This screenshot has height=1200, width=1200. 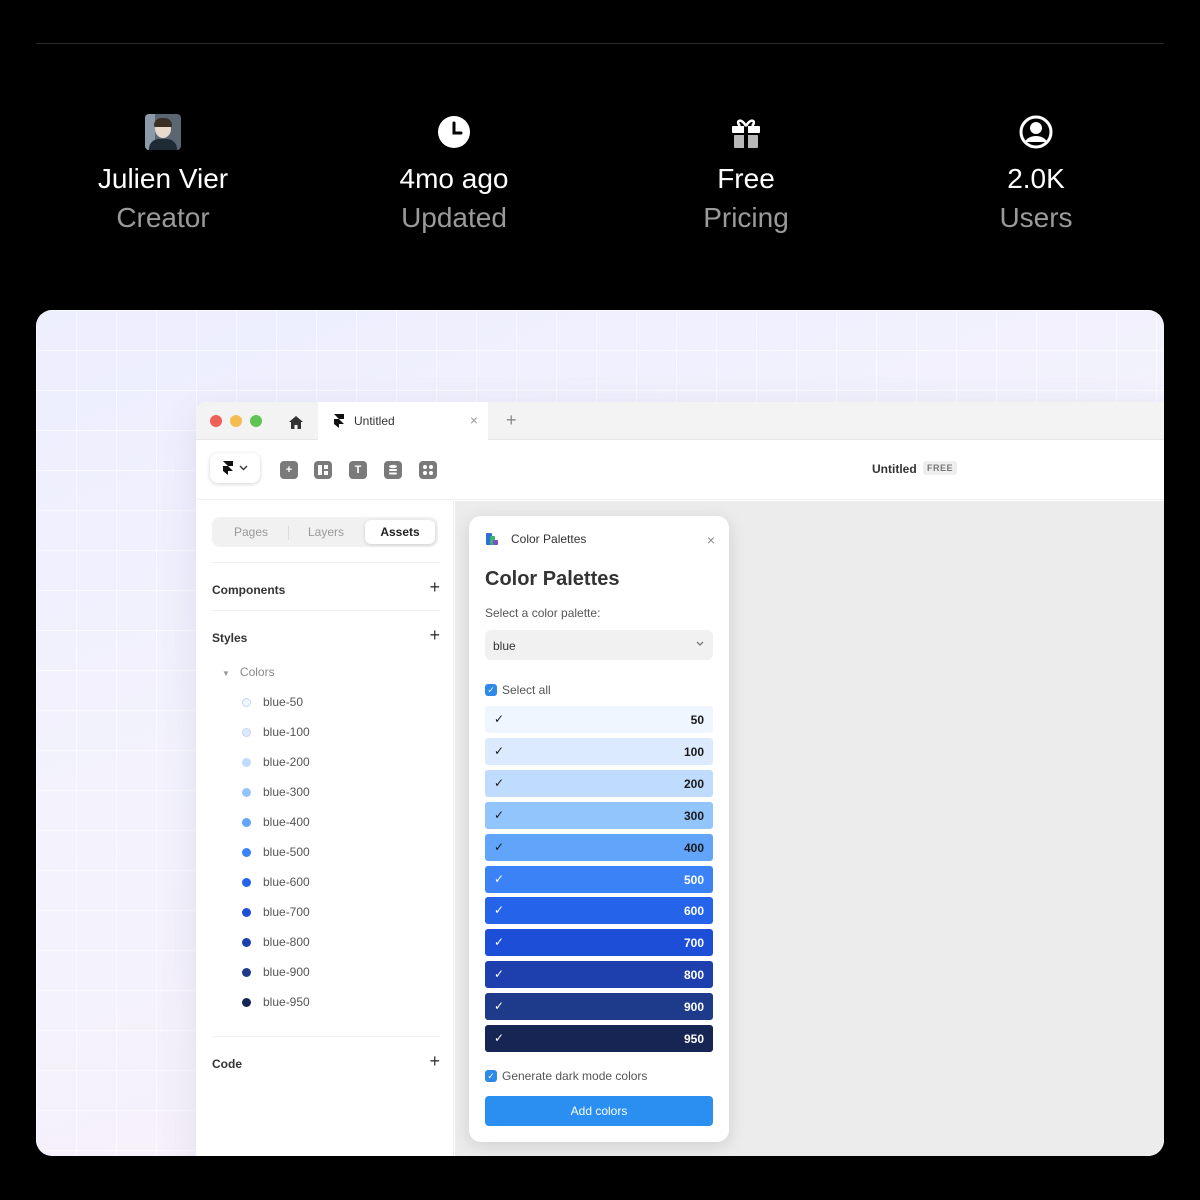 What do you see at coordinates (599, 911) in the screenshot?
I see `shade-row: ✓ 600` at bounding box center [599, 911].